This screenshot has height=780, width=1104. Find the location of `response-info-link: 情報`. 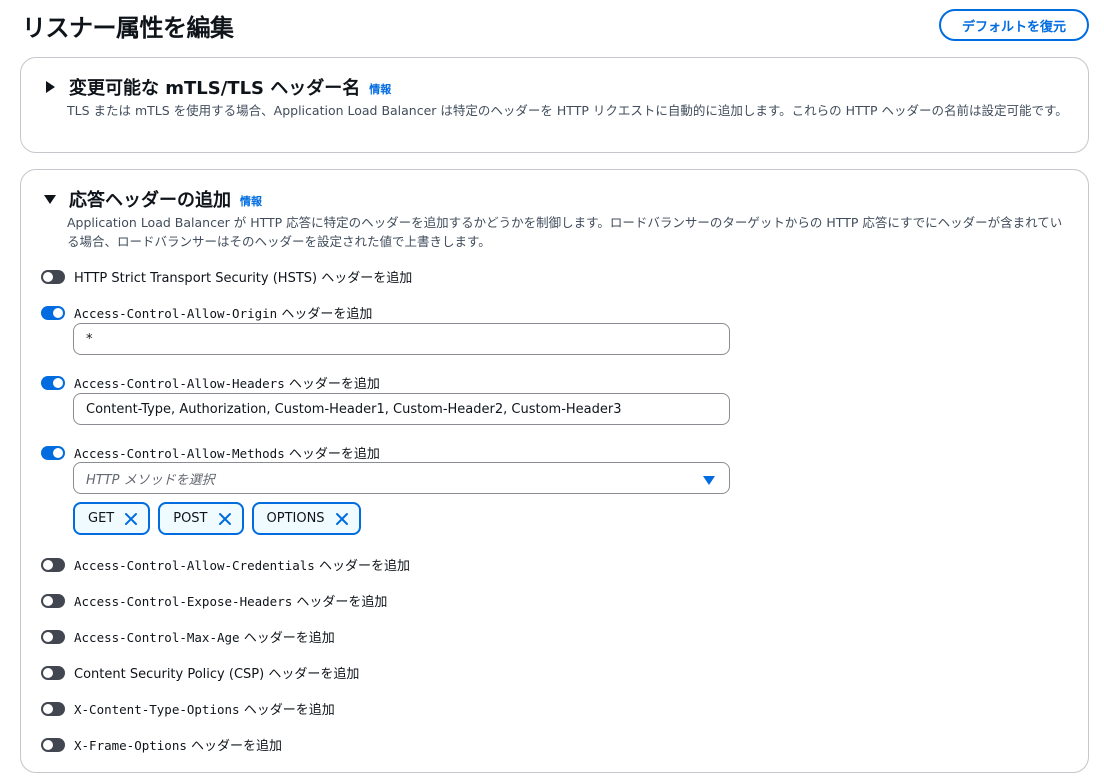

response-info-link: 情報 is located at coordinates (251, 201).